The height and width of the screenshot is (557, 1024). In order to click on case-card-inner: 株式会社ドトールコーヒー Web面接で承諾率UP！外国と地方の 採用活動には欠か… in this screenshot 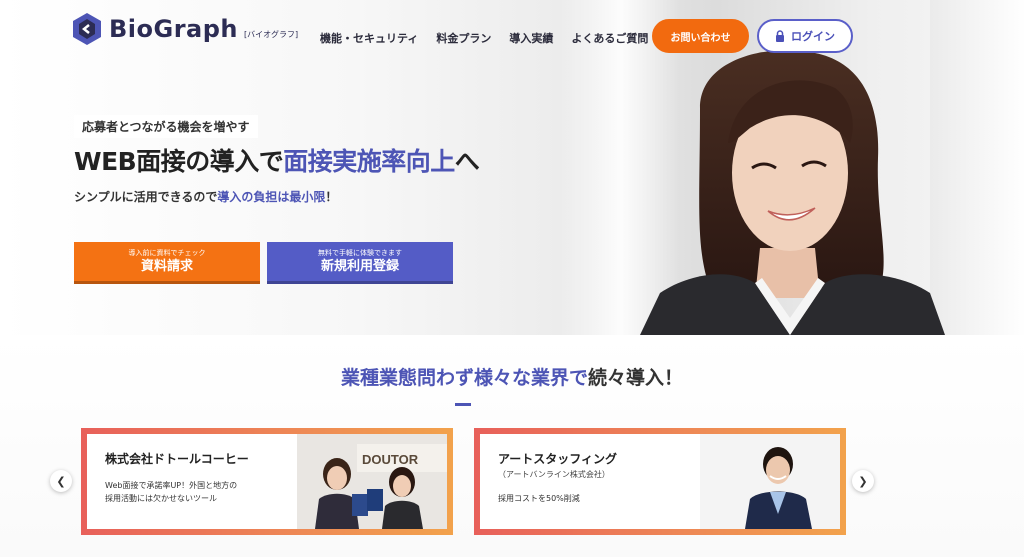, I will do `click(267, 481)`.